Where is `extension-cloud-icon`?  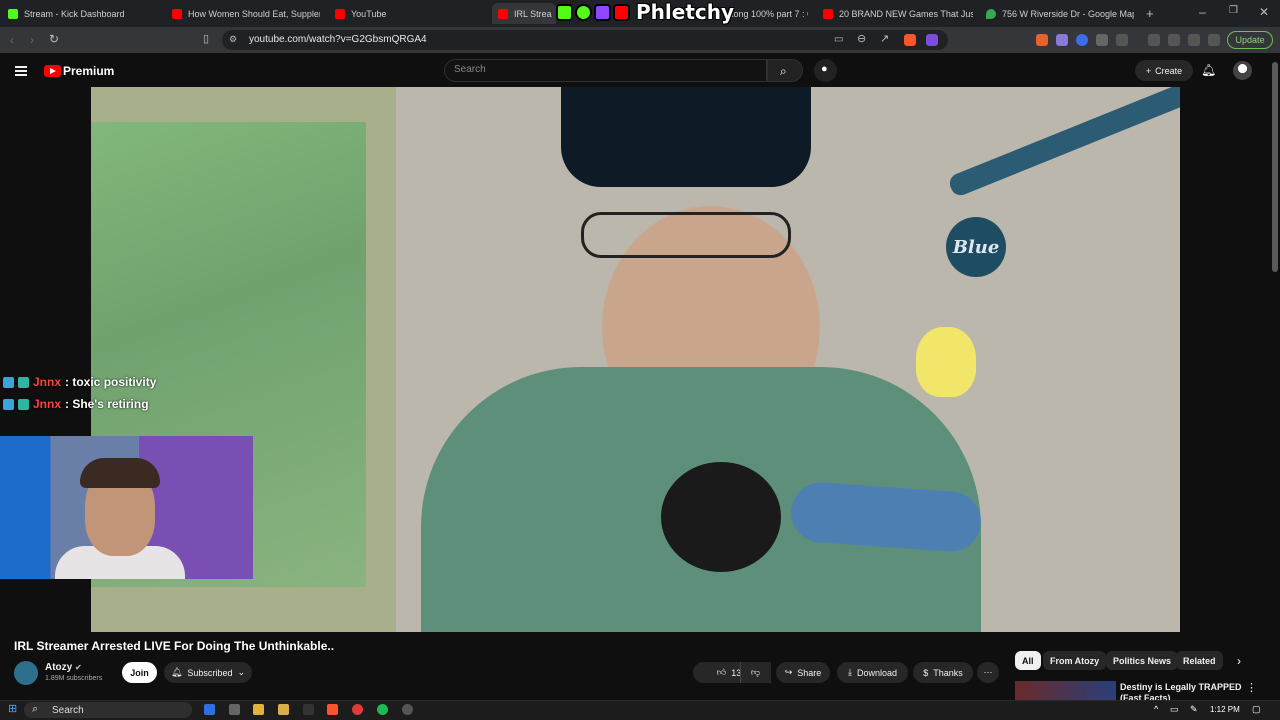
extension-cloud-icon is located at coordinates (1062, 40).